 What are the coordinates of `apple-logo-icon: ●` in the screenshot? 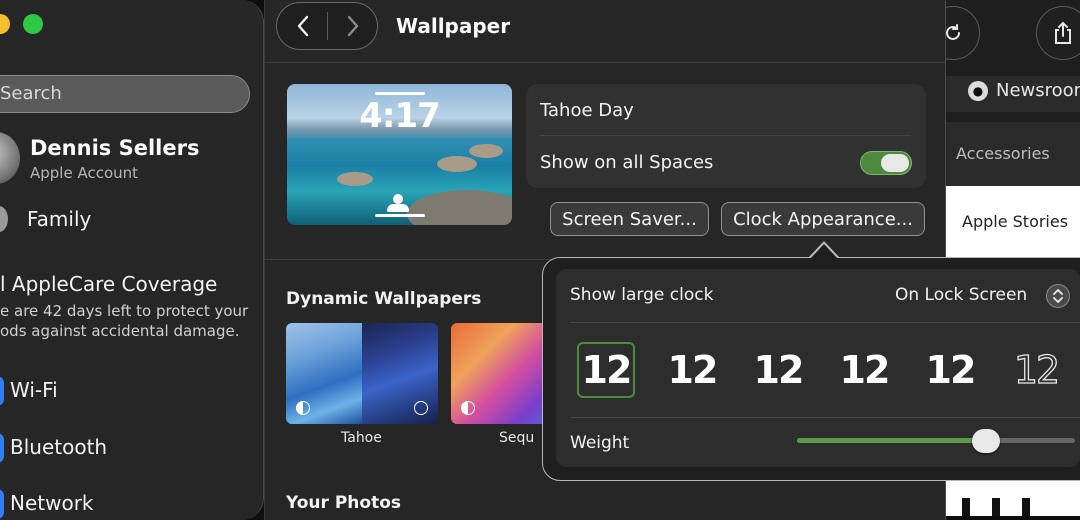 It's located at (978, 90).